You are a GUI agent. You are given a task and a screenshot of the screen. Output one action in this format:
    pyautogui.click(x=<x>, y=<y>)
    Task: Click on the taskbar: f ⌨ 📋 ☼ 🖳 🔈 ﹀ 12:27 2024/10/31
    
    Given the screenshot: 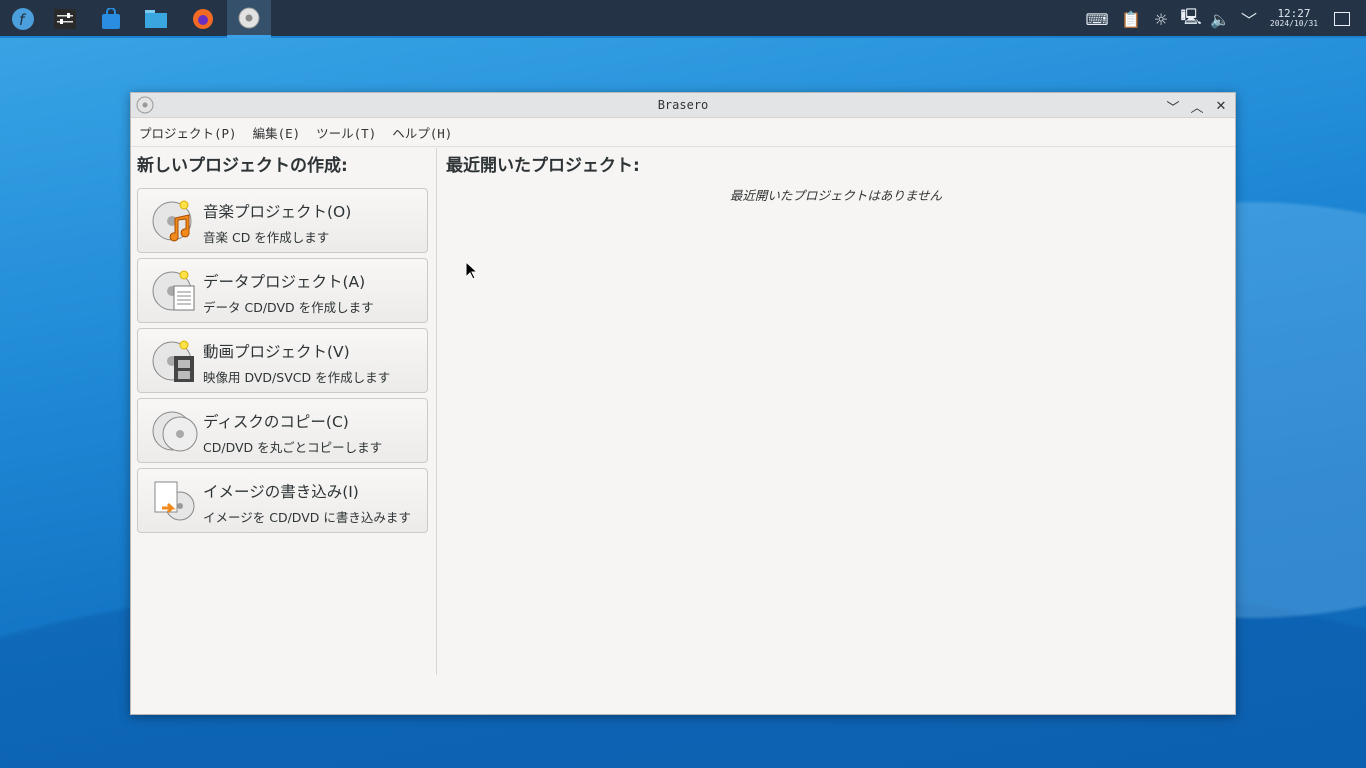 What is the action you would take?
    pyautogui.click(x=683, y=19)
    